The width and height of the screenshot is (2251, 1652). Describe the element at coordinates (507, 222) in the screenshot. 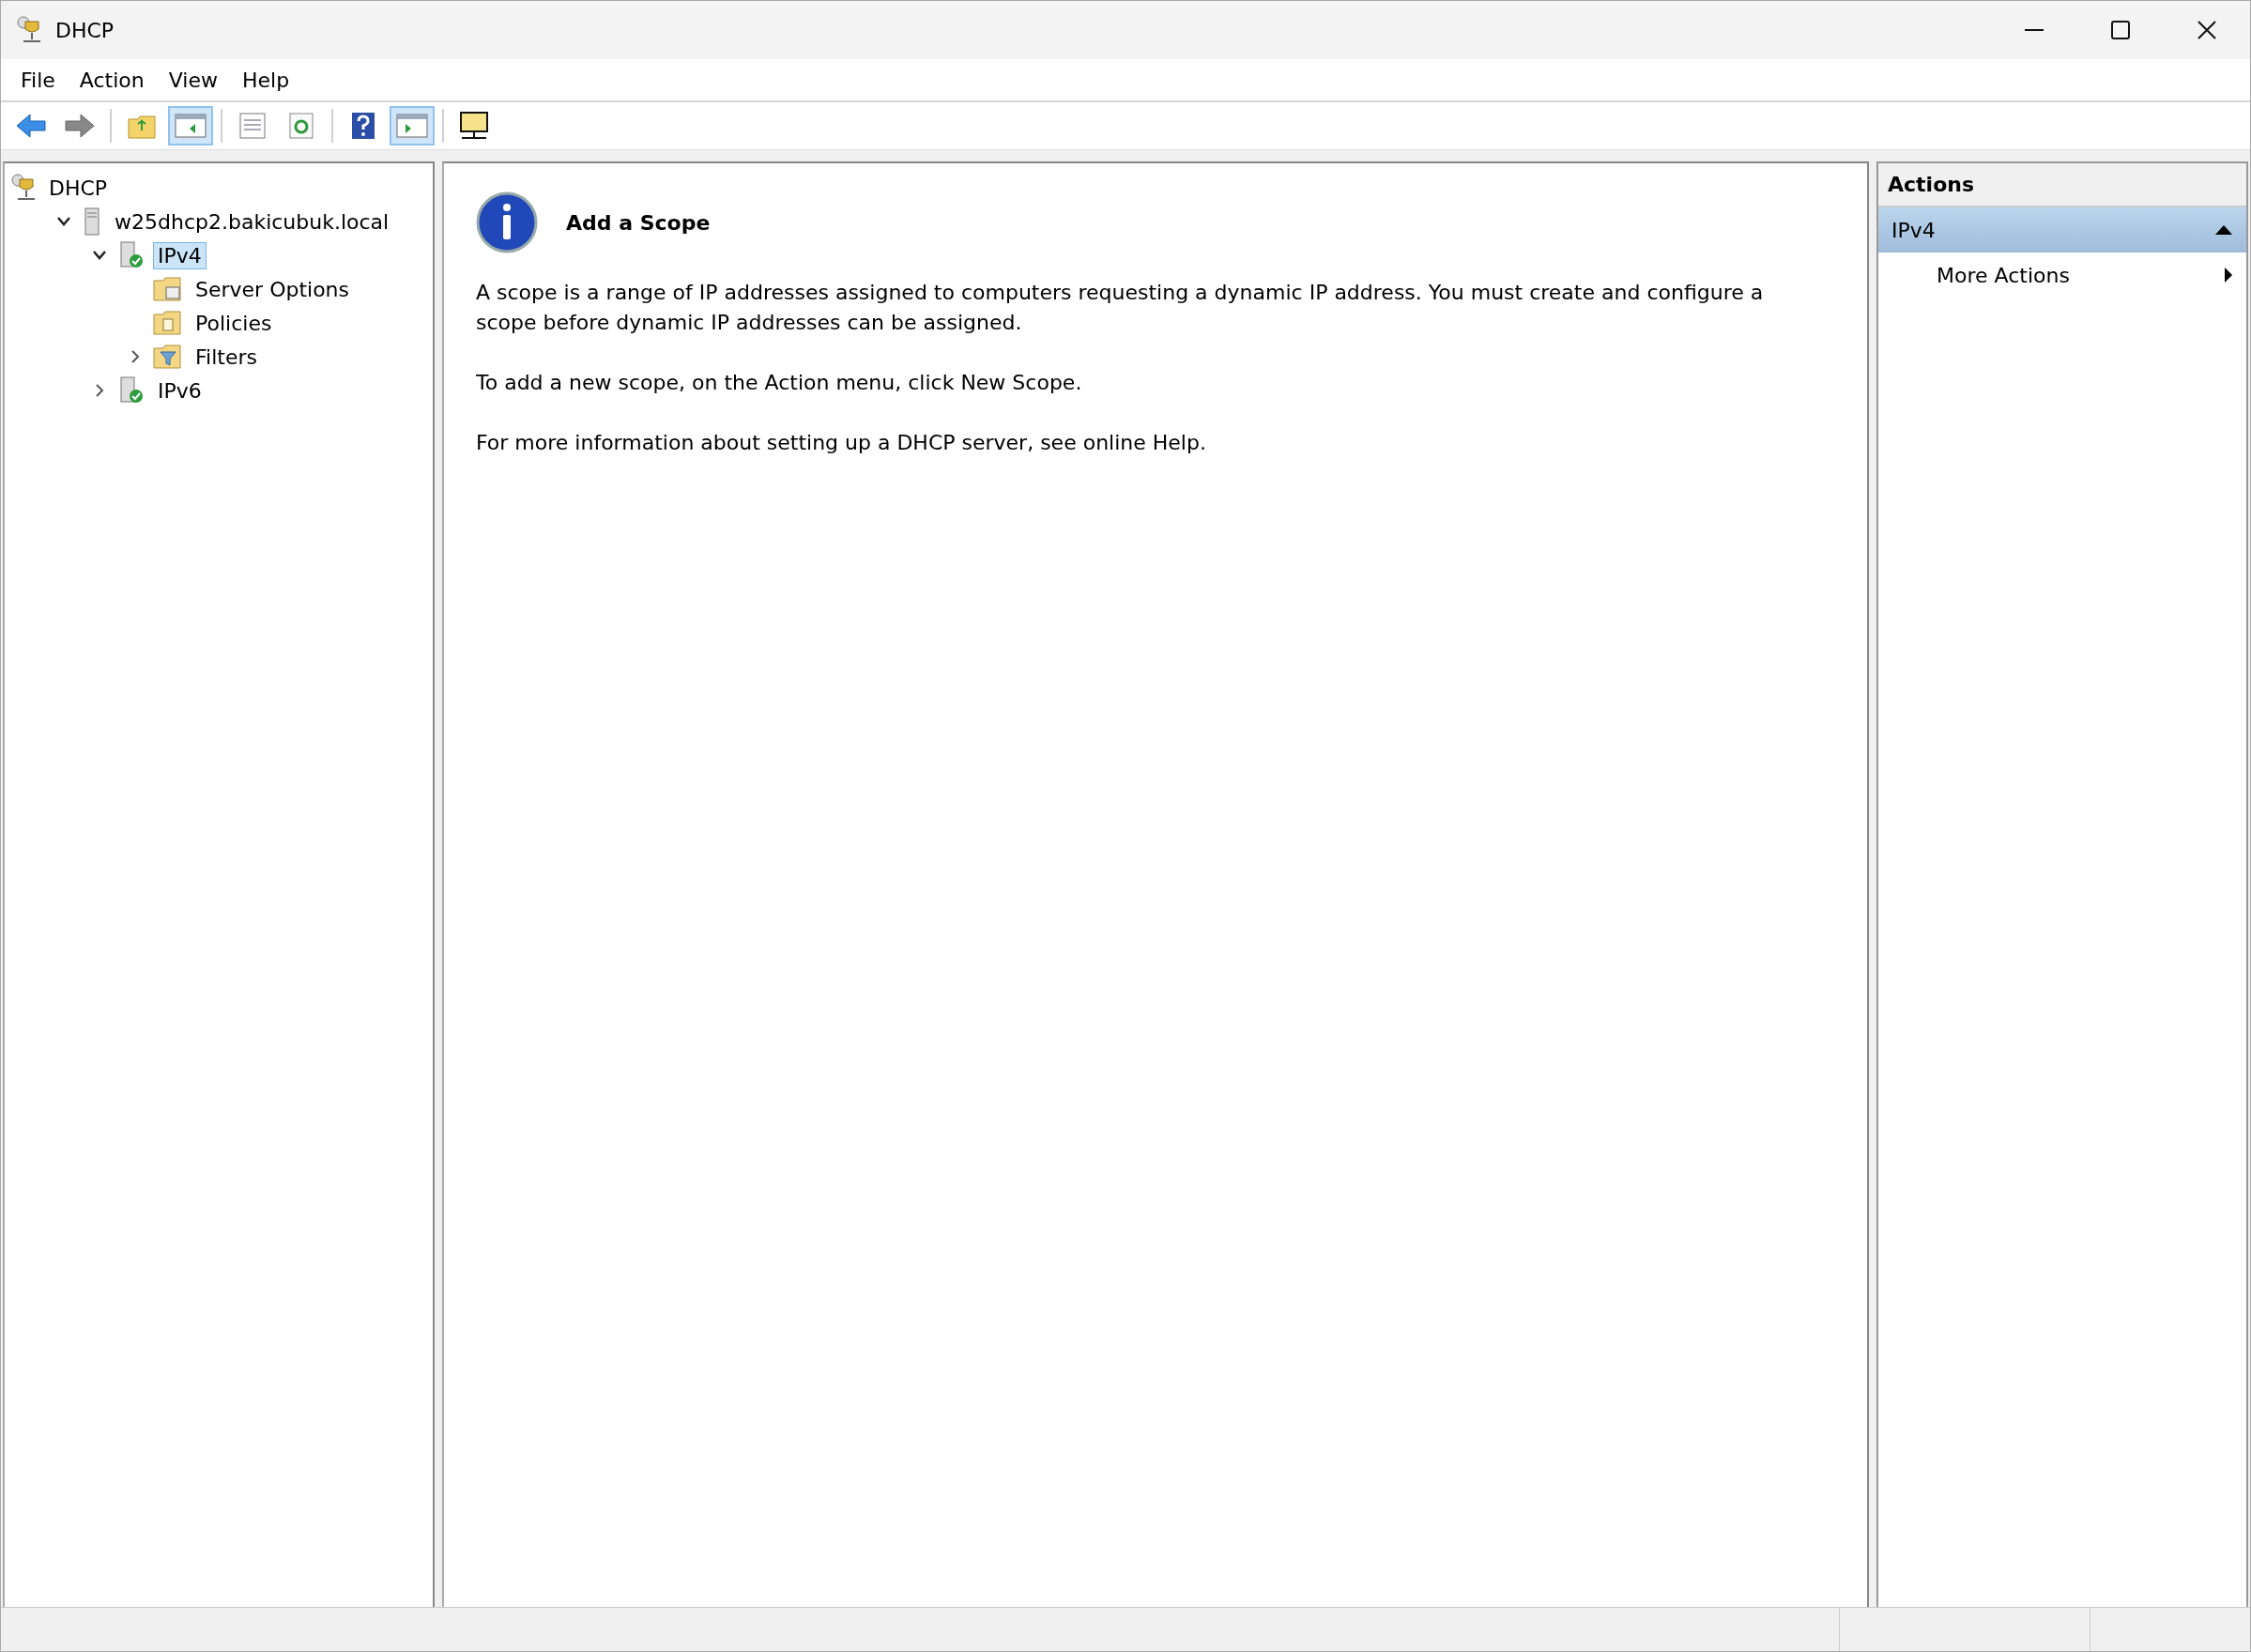

I see `info-icon` at that location.